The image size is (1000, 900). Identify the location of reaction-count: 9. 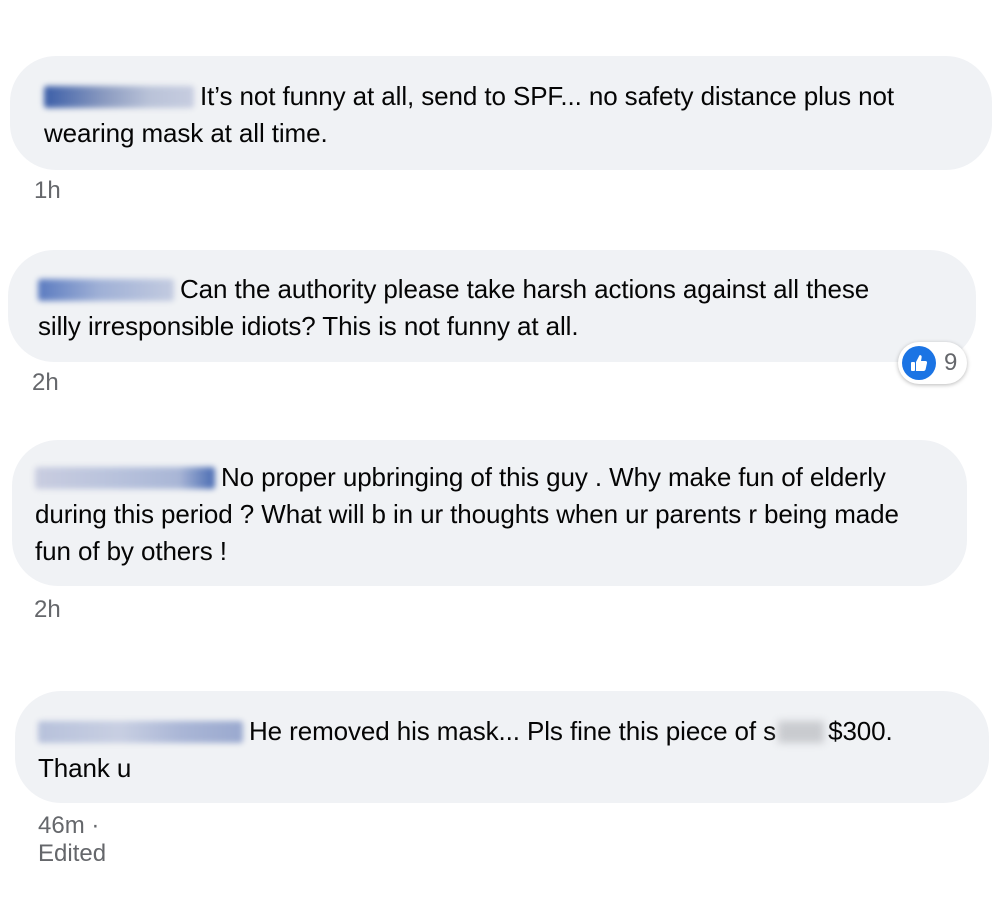
(951, 362).